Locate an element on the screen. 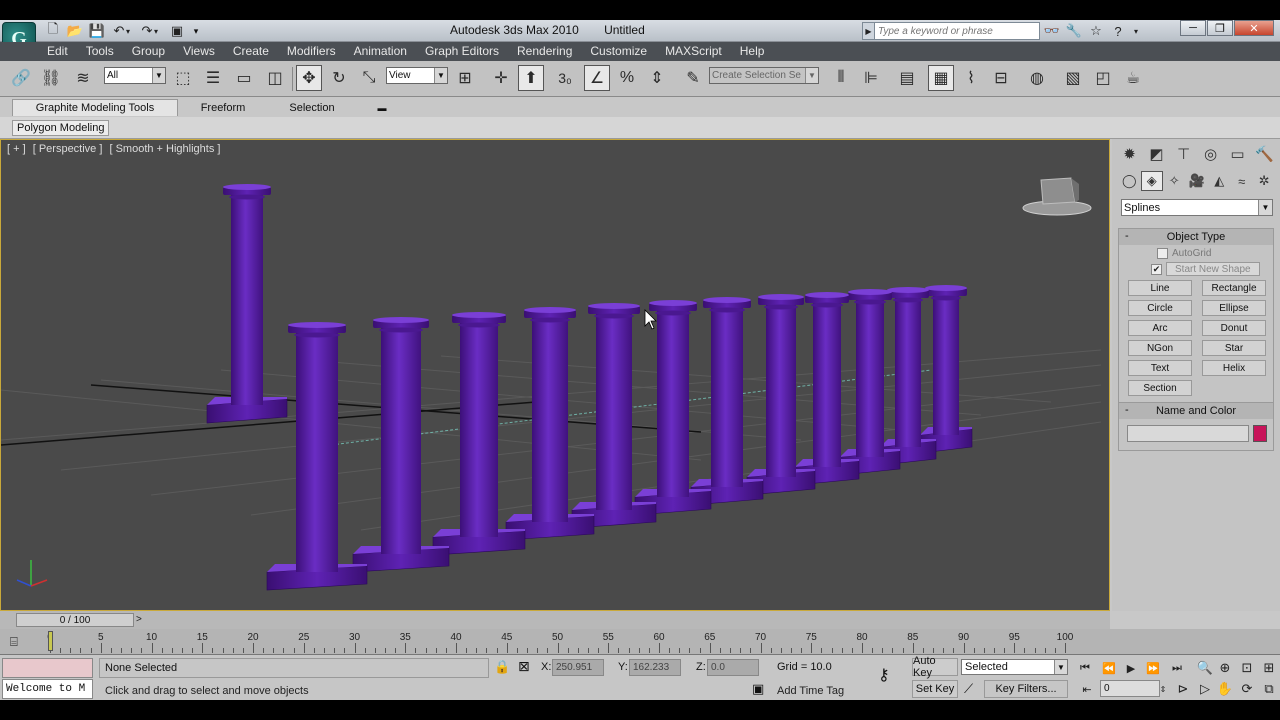 The image size is (1280, 720). render-production-icon: ☕ is located at coordinates (1133, 78).